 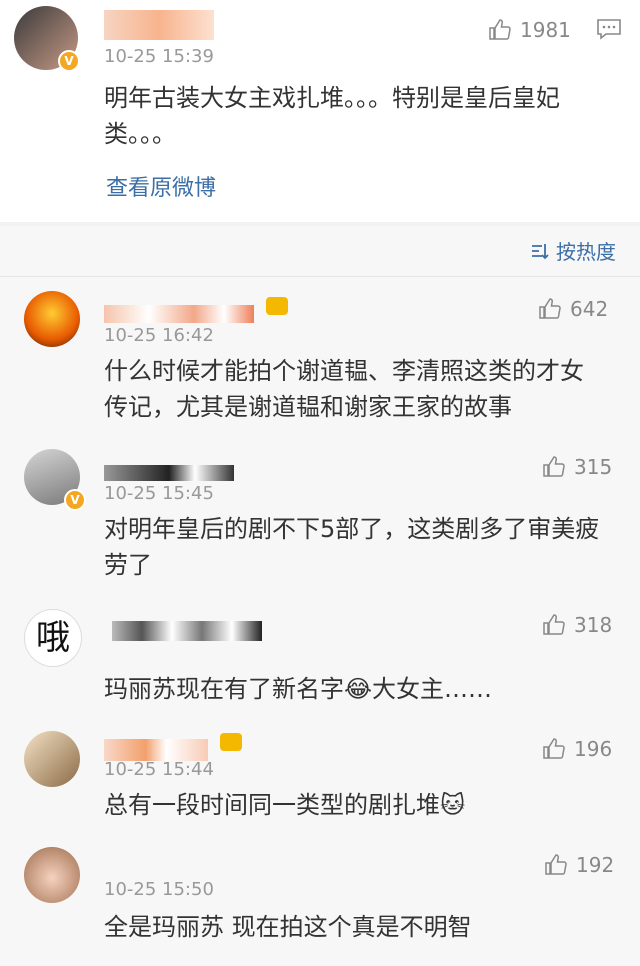 I want to click on sort-bar: 按热度, so click(x=320, y=251).